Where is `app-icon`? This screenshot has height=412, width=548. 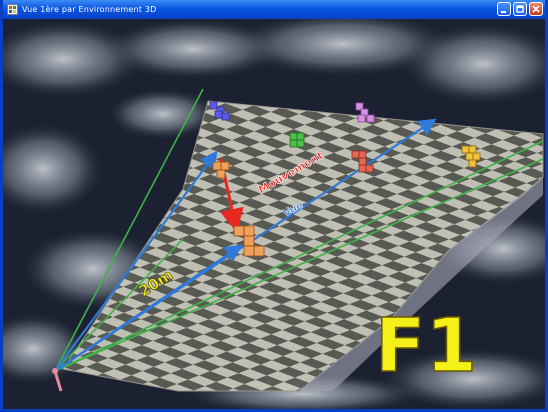 app-icon is located at coordinates (12, 9).